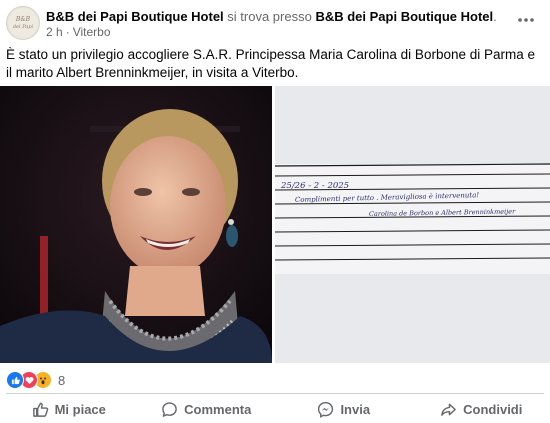 The height and width of the screenshot is (423, 550). Describe the element at coordinates (15, 380) in the screenshot. I see `like-icon` at that location.